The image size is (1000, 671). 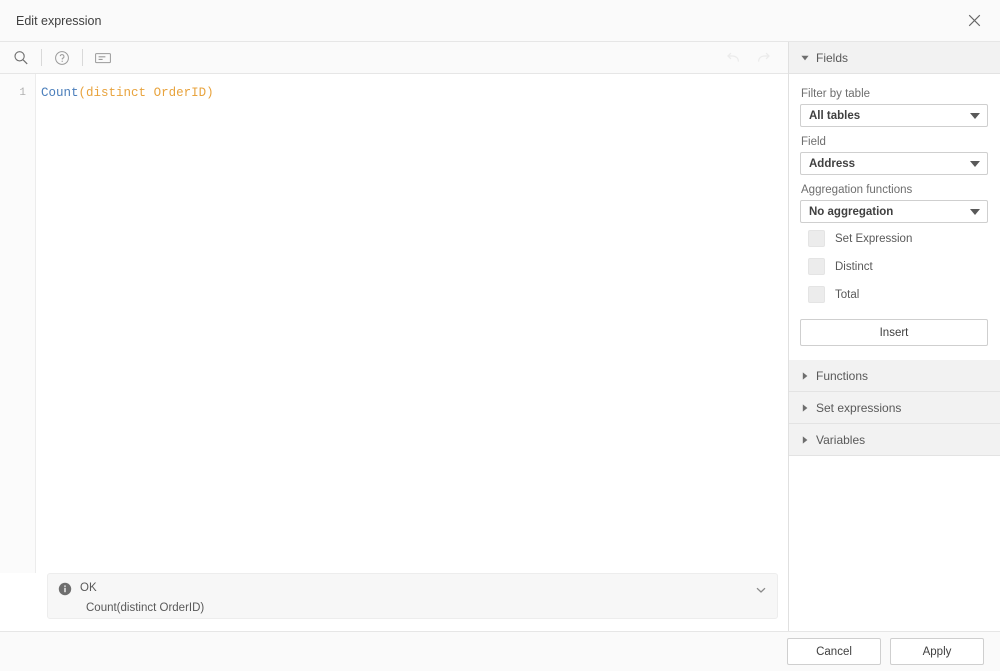 I want to click on section-header-set-expressions: Set expressions, so click(x=894, y=408).